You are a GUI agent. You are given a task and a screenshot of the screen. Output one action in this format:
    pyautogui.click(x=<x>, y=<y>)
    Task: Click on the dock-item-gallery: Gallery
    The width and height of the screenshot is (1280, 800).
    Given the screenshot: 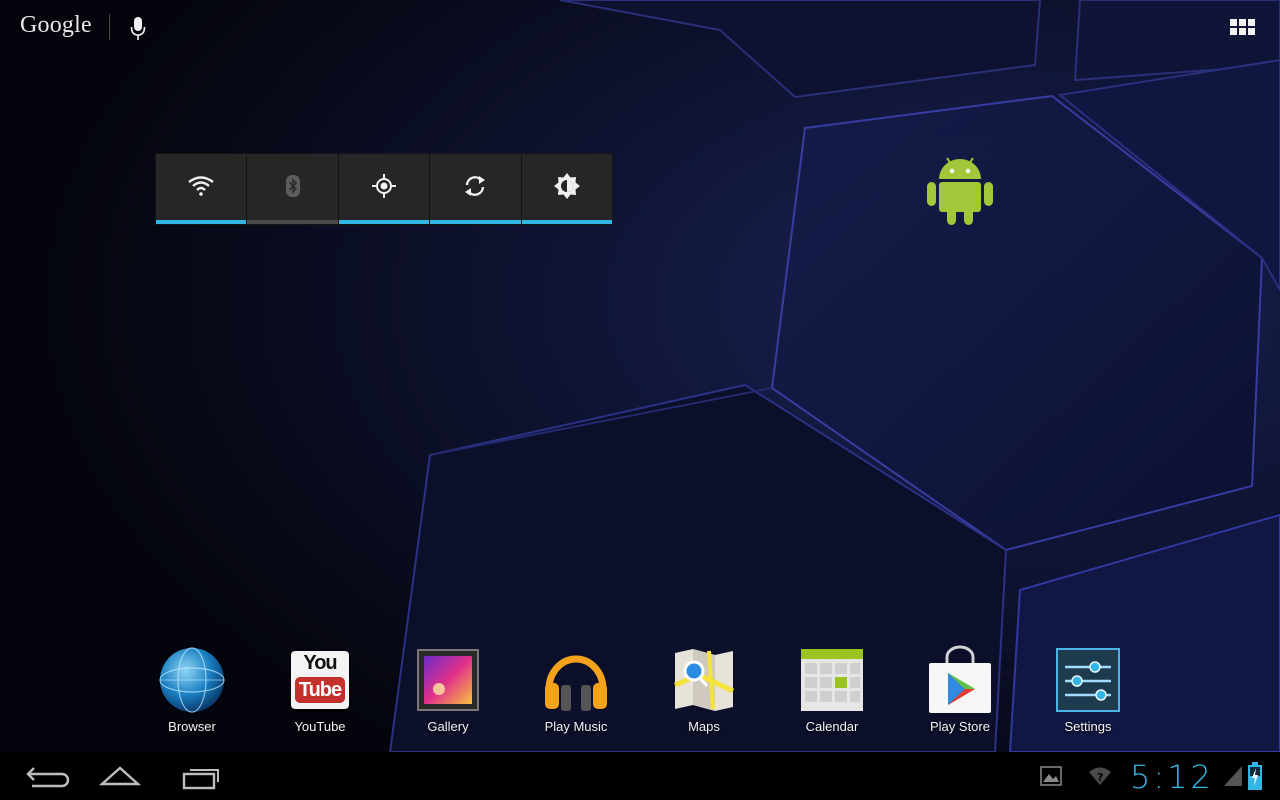 What is the action you would take?
    pyautogui.click(x=448, y=692)
    